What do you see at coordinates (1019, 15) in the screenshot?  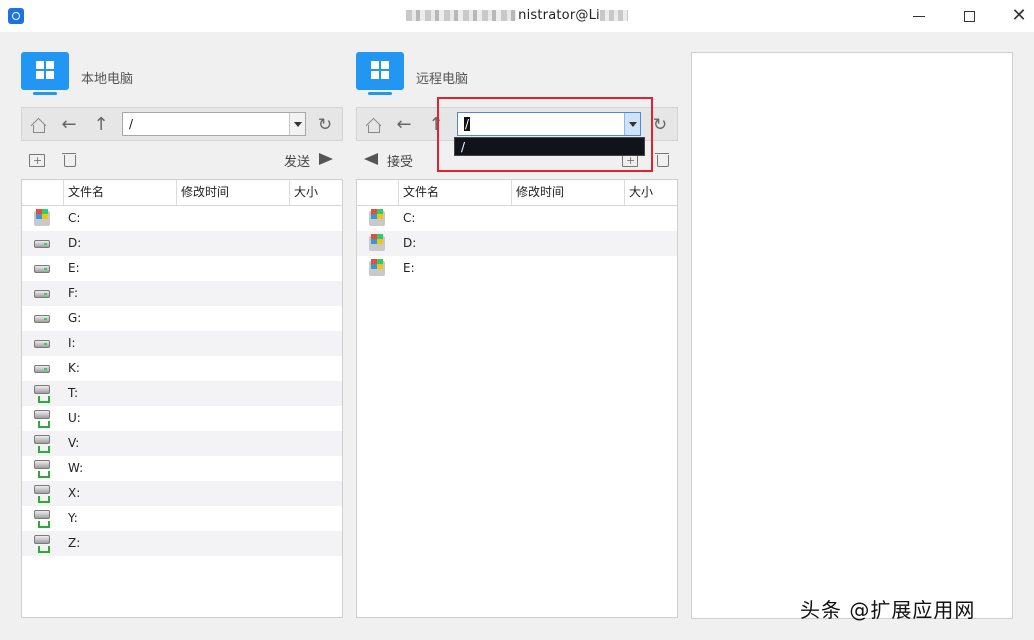 I see `close-icon: ✕` at bounding box center [1019, 15].